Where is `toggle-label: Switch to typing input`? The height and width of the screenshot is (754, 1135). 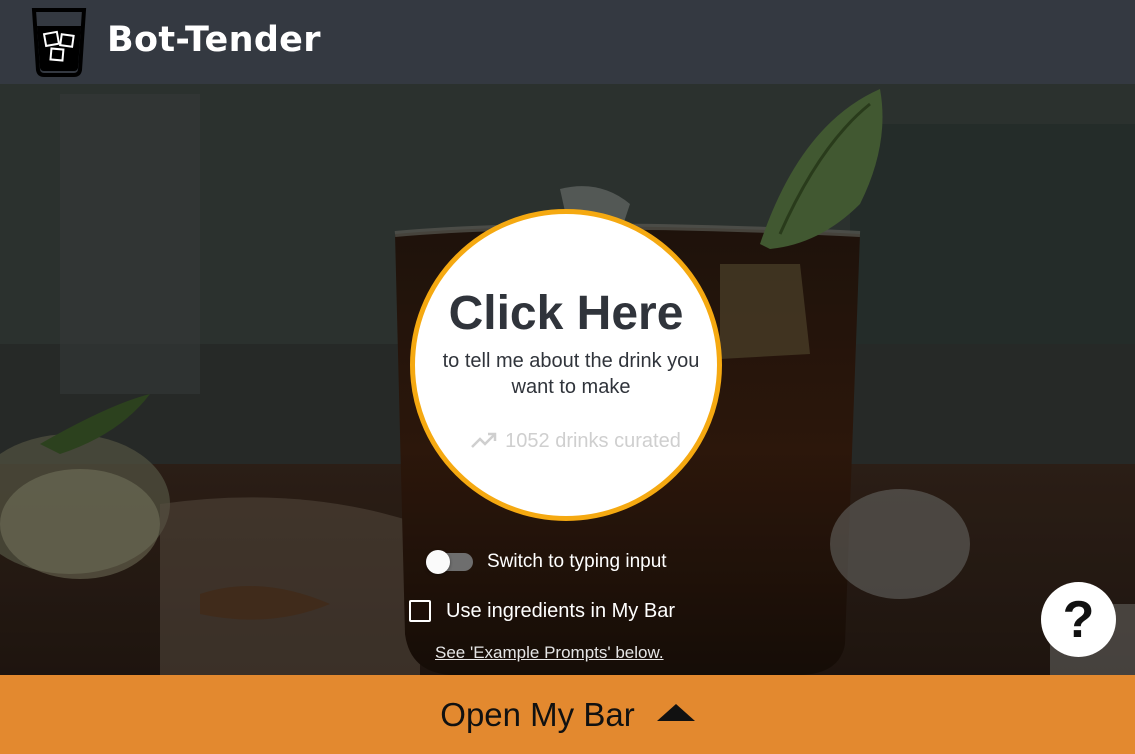 toggle-label: Switch to typing input is located at coordinates (577, 561).